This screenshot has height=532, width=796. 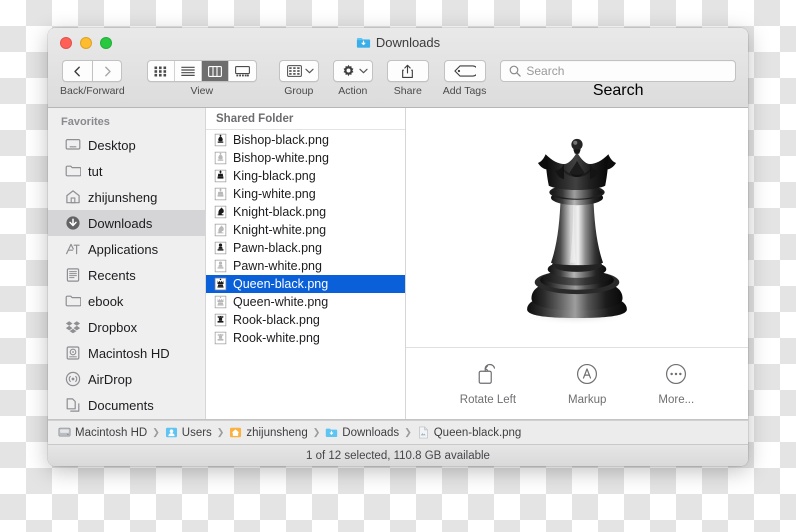 What do you see at coordinates (188, 71) in the screenshot?
I see `view-option-list-view` at bounding box center [188, 71].